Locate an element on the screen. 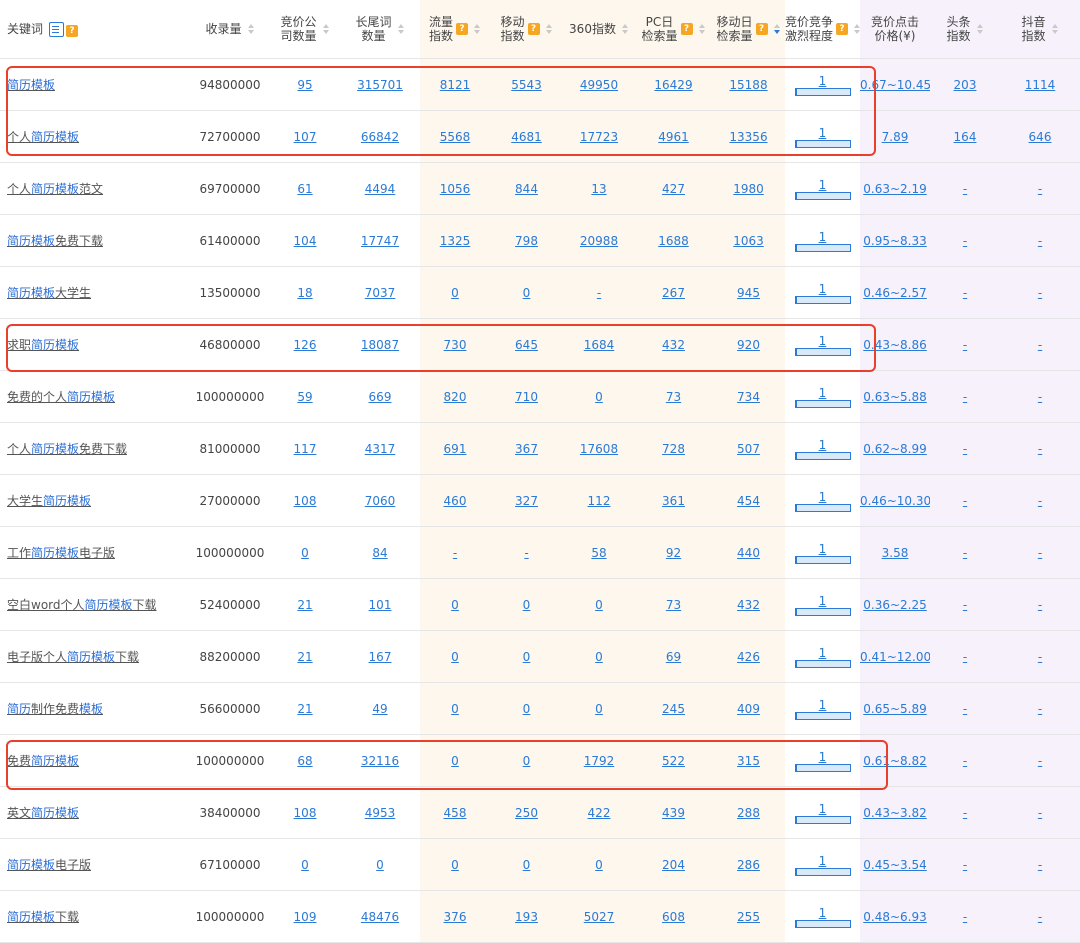 The height and width of the screenshot is (943, 1080). mob-link: 920 is located at coordinates (748, 345).